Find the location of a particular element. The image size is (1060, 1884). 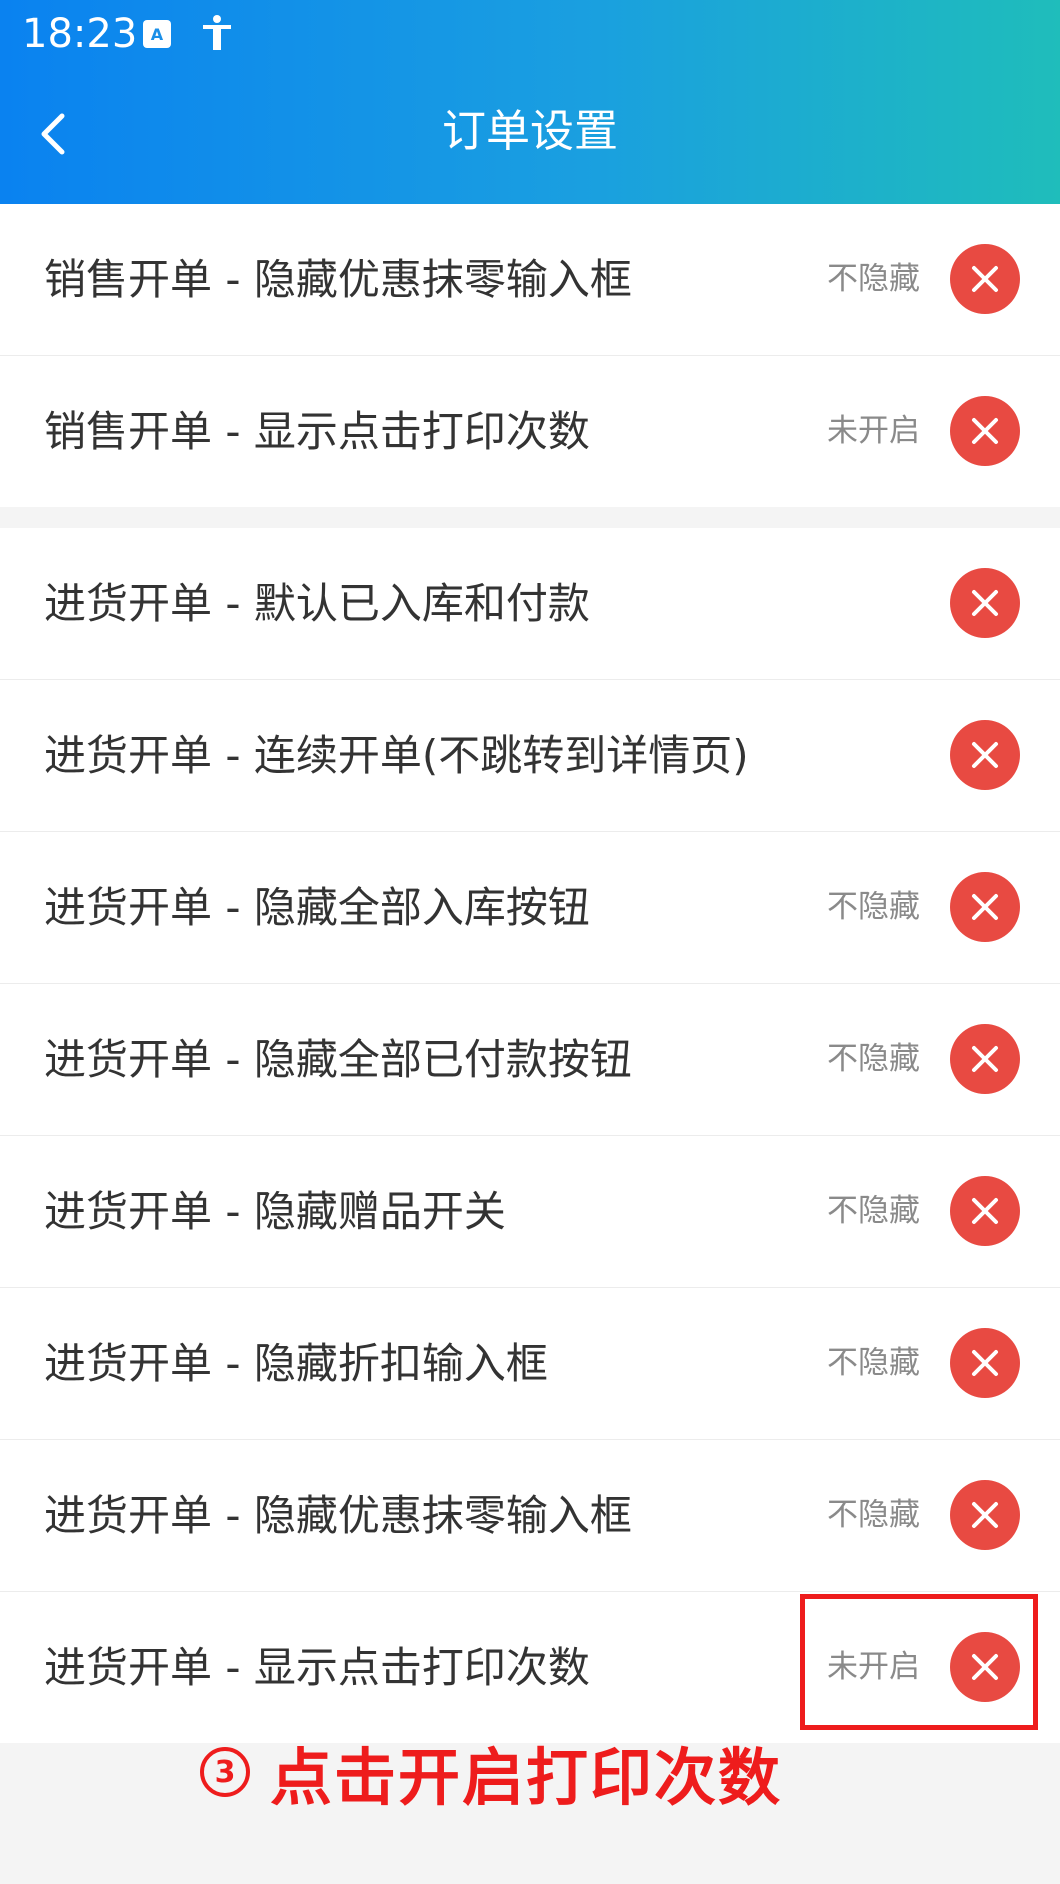

setting-row: 进货开单 - 连续开单(不跳转到详情页) is located at coordinates (530, 756).